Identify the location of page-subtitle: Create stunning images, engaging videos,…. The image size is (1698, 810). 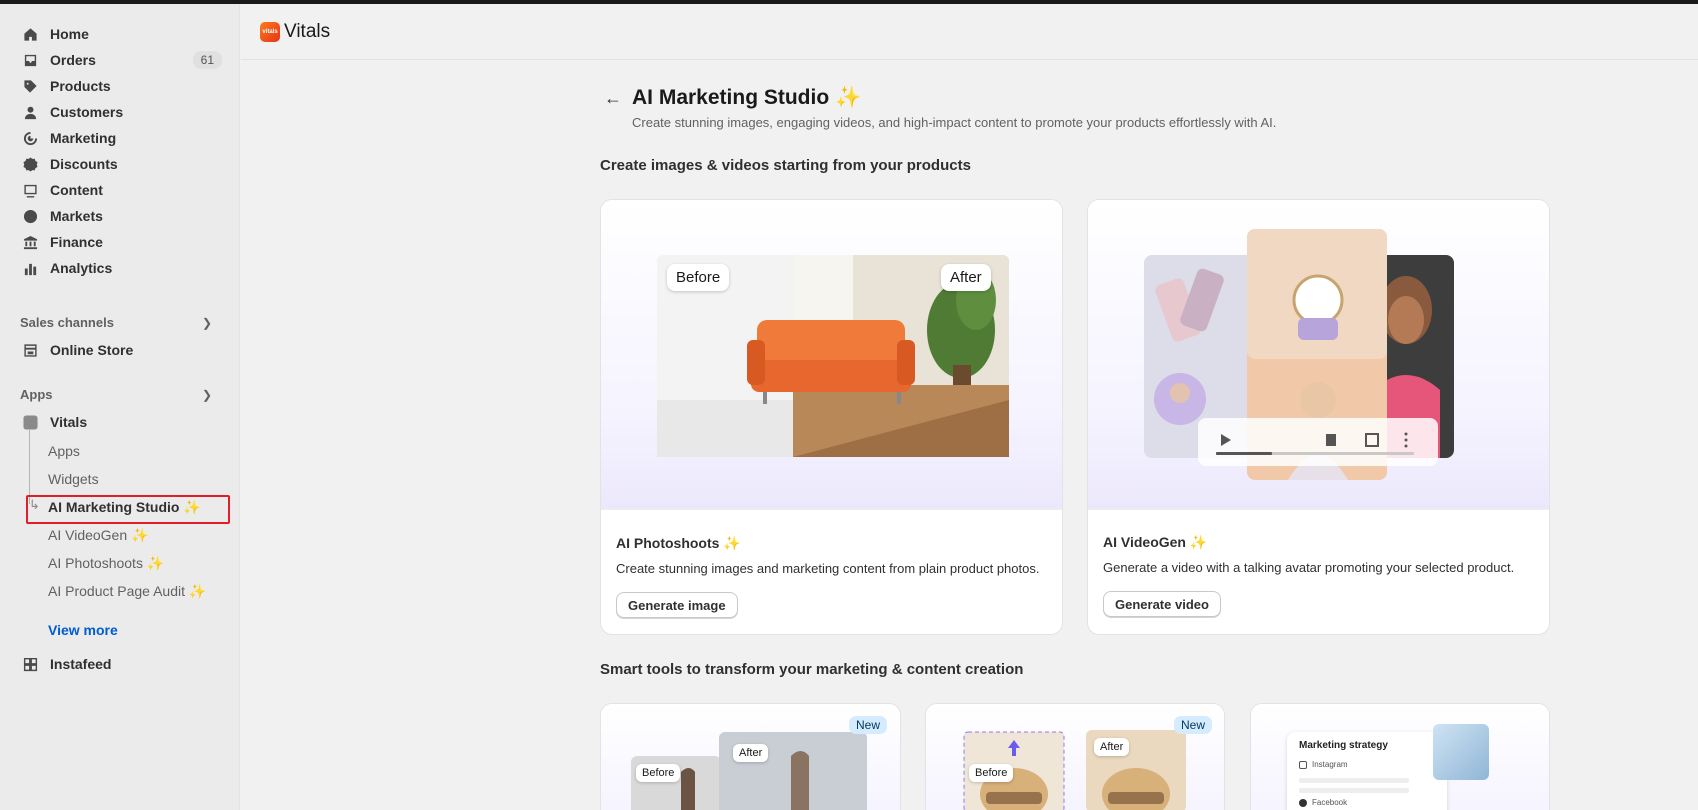
(954, 122).